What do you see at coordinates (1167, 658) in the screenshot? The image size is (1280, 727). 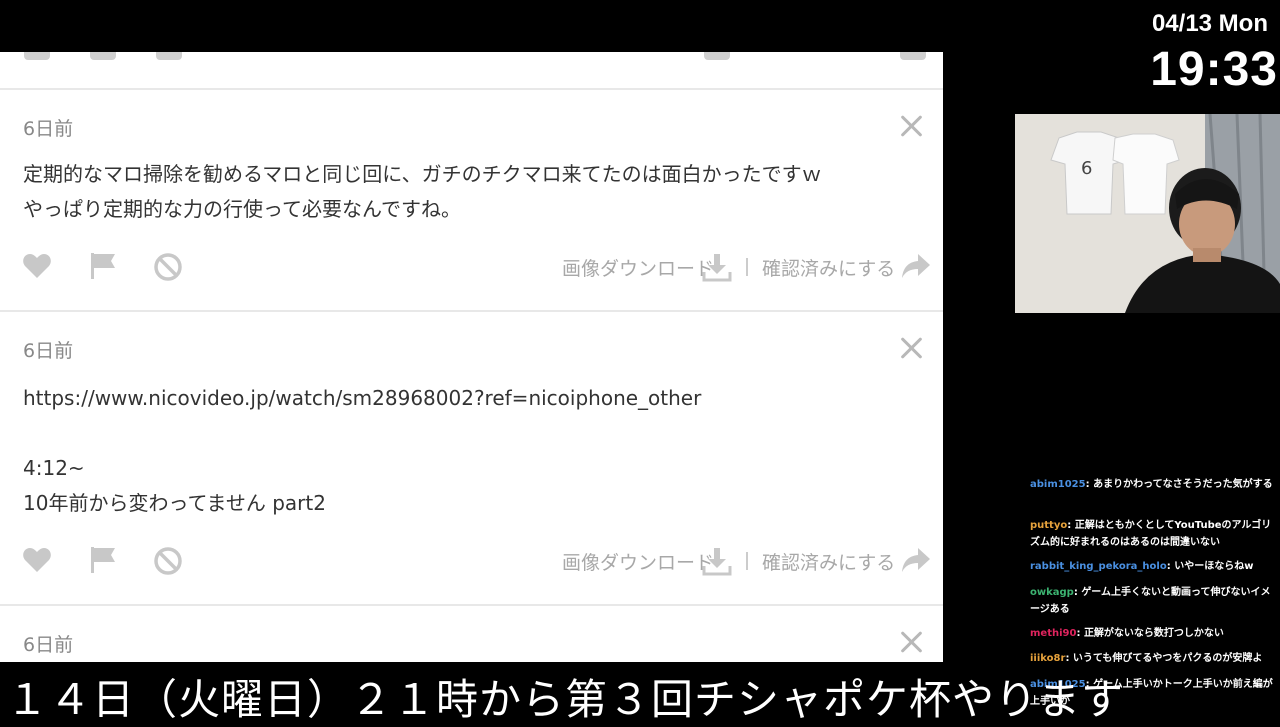 I see `chat-text: いうても伸びてるやつをパクるのが安牌よ` at bounding box center [1167, 658].